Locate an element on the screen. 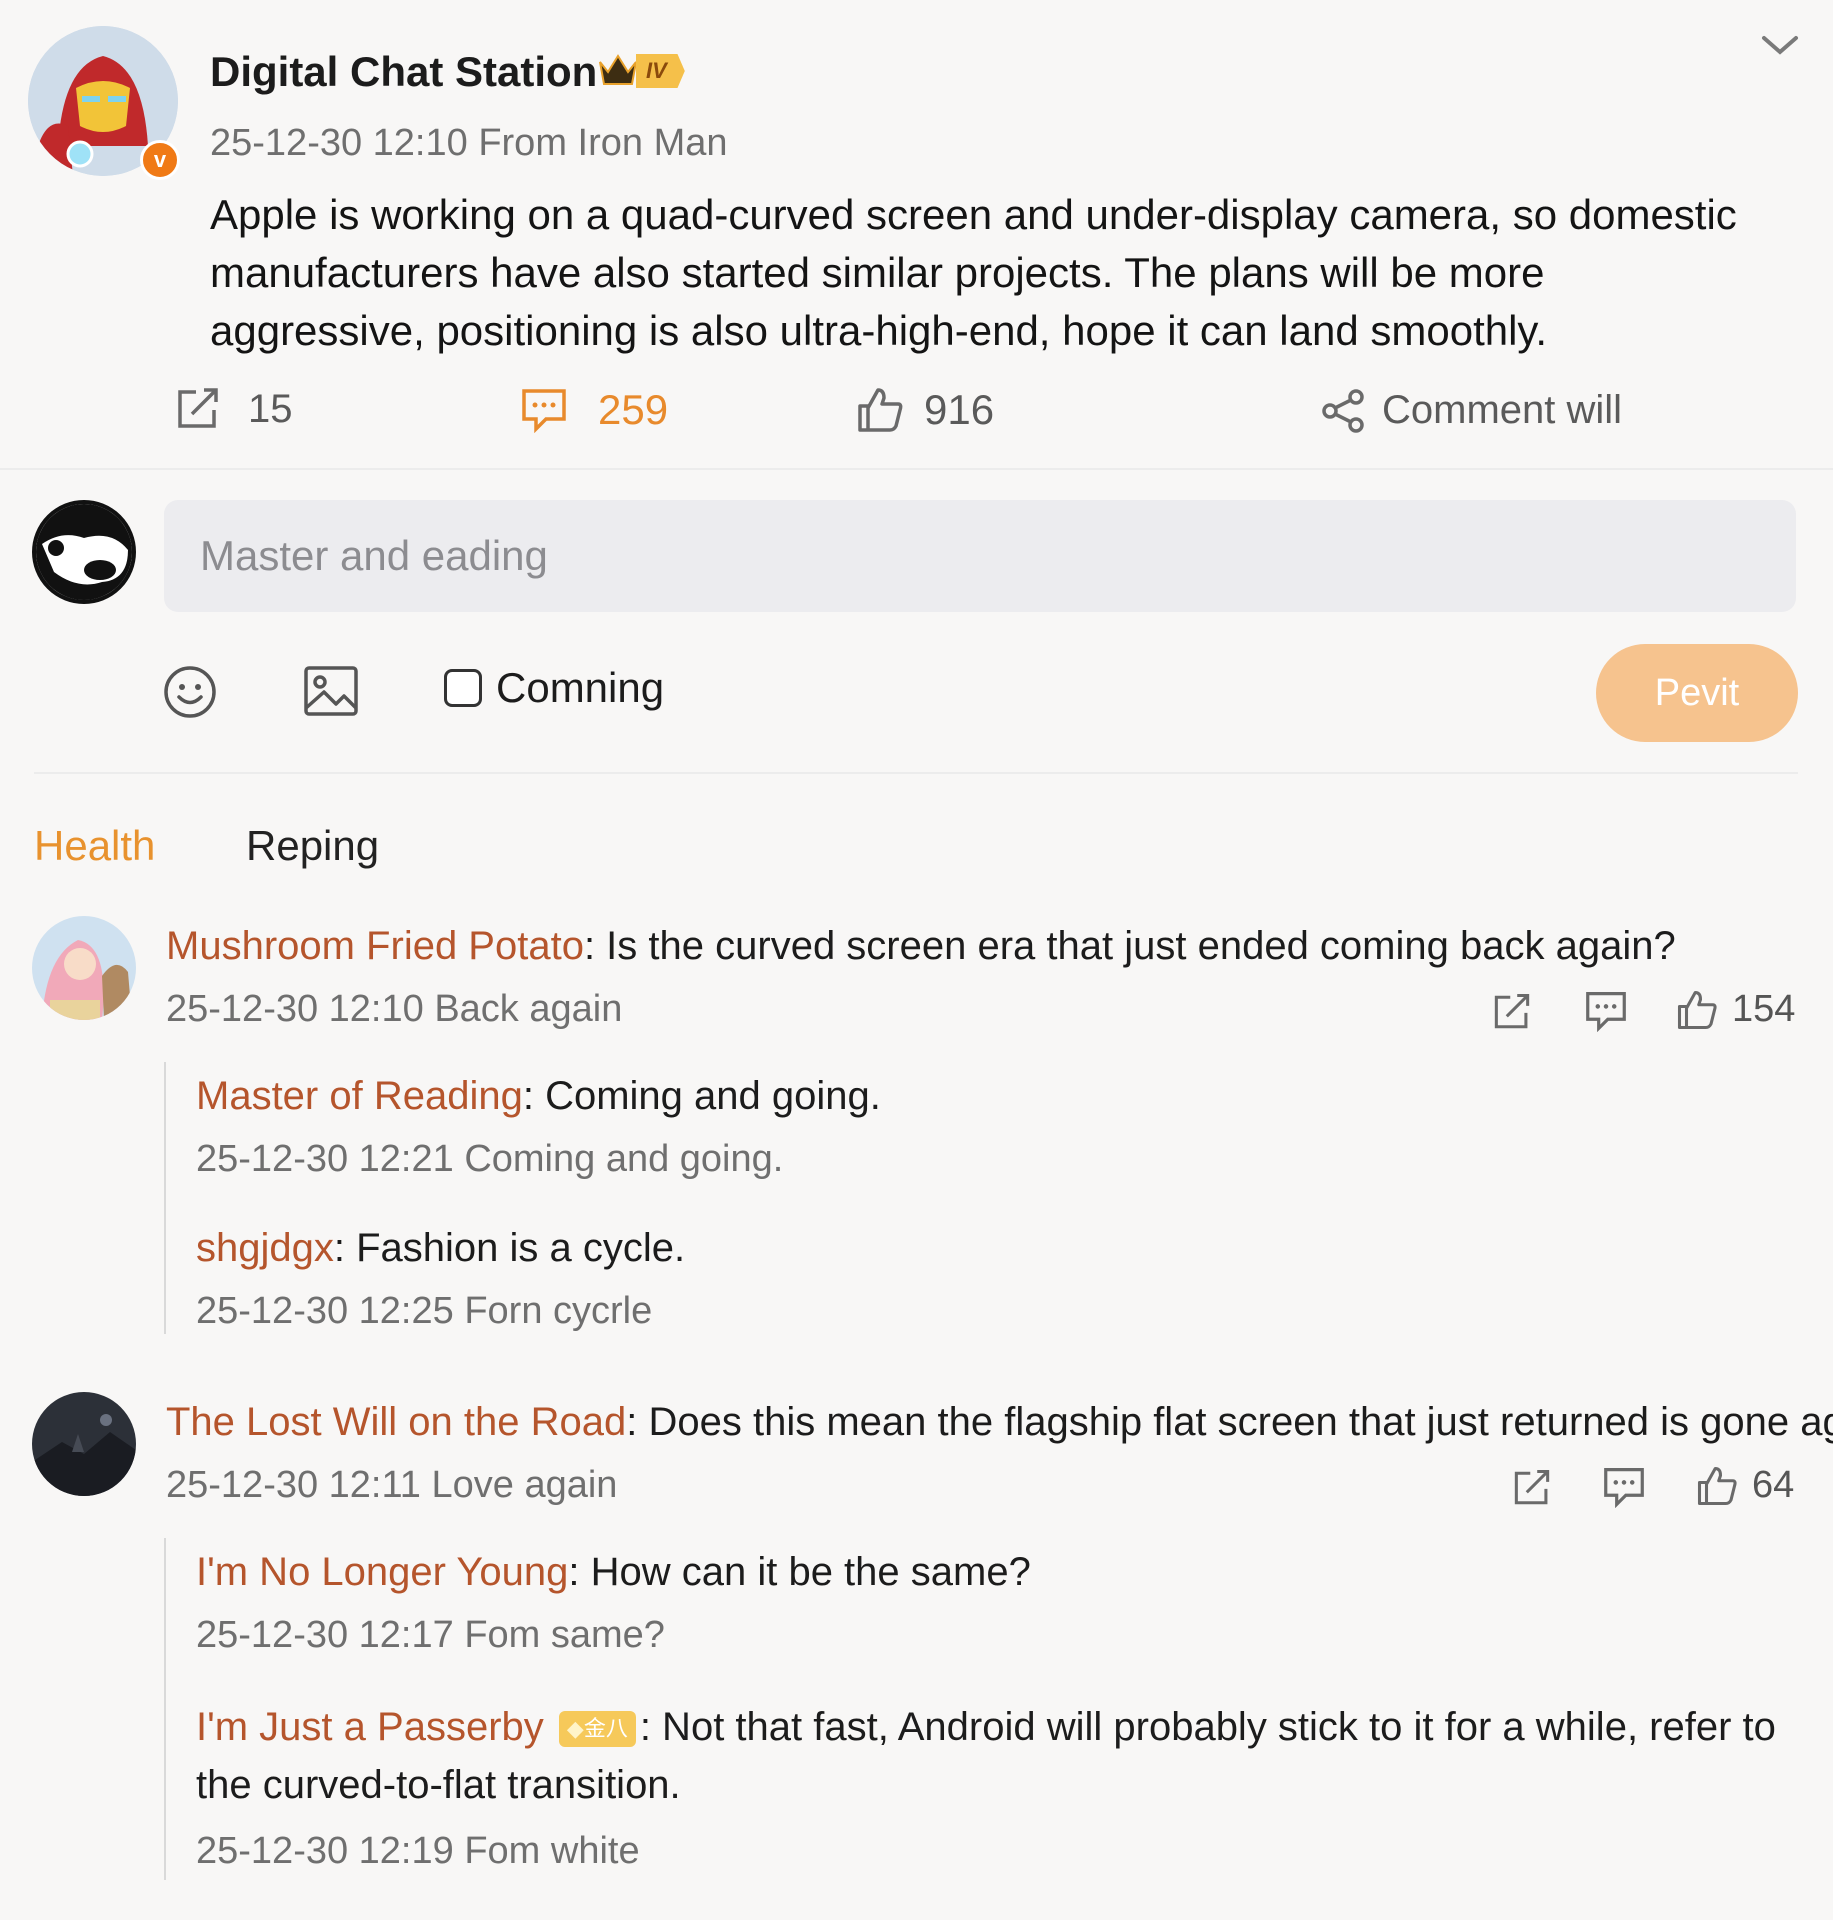  image-icon is located at coordinates (331, 693).